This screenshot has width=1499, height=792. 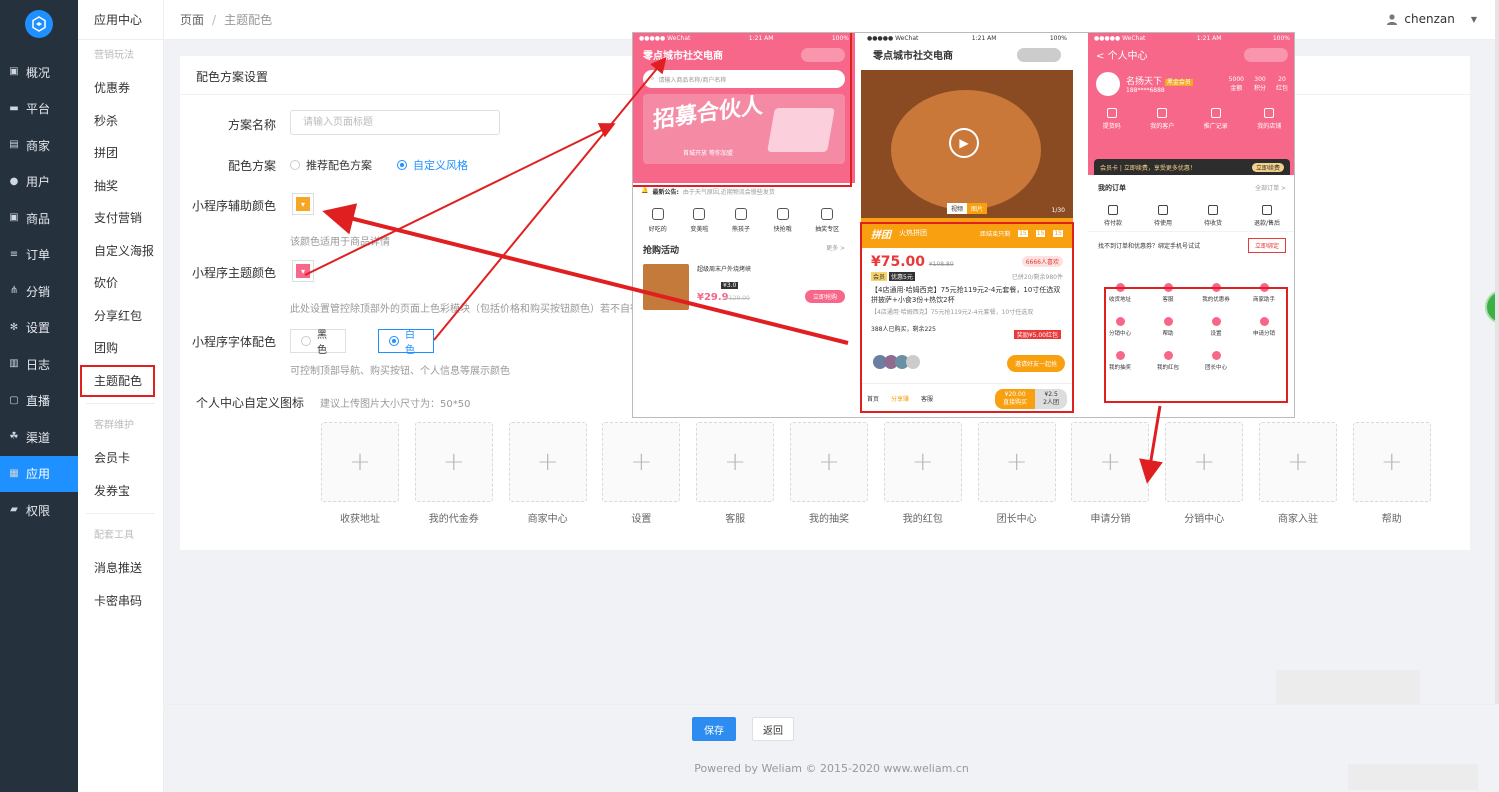 I want to click on sidebar-item-1: ▬ 平台, so click(x=39, y=109).